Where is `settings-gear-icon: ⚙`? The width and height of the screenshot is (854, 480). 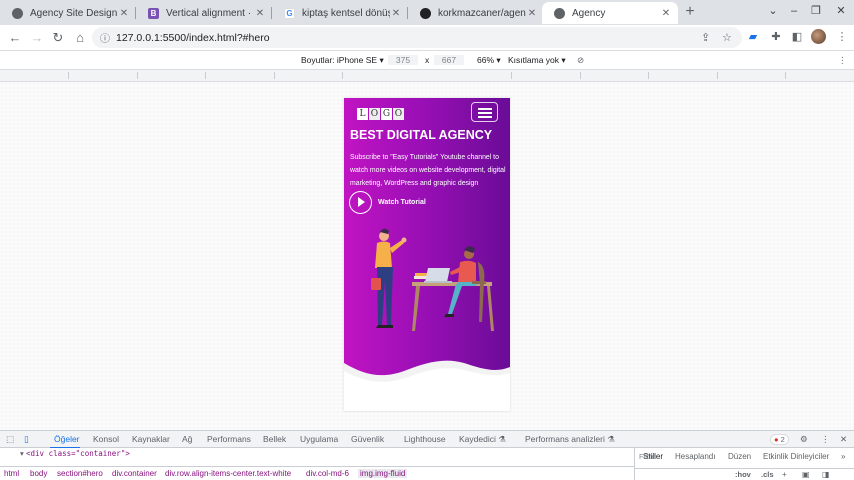
settings-gear-icon: ⚙ is located at coordinates (804, 439).